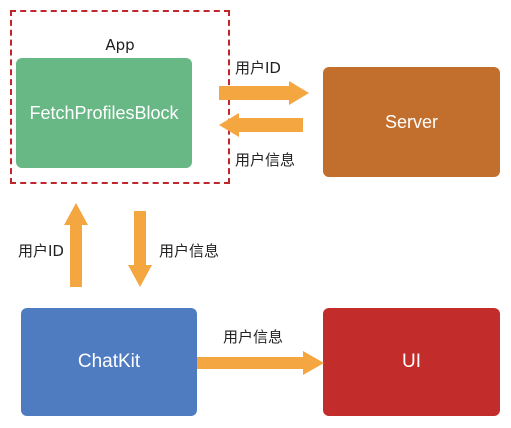 Image resolution: width=511 pixels, height=428 pixels. What do you see at coordinates (261, 125) in the screenshot?
I see `arrow-server-to-fetch` at bounding box center [261, 125].